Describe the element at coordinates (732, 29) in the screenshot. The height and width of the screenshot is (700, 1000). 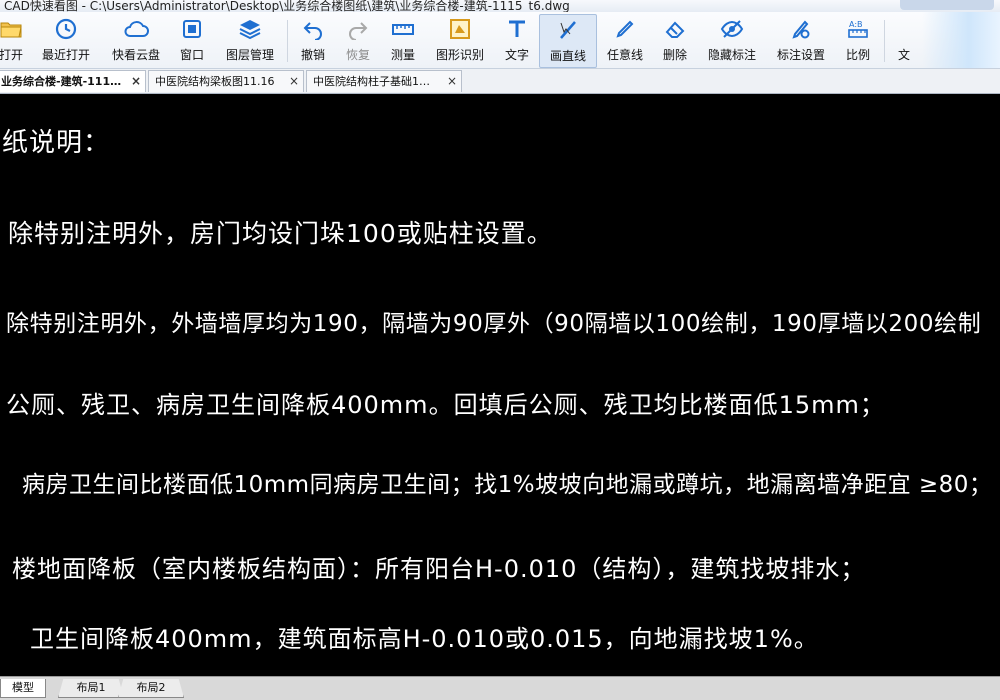
I see `eye-hide-icon` at that location.